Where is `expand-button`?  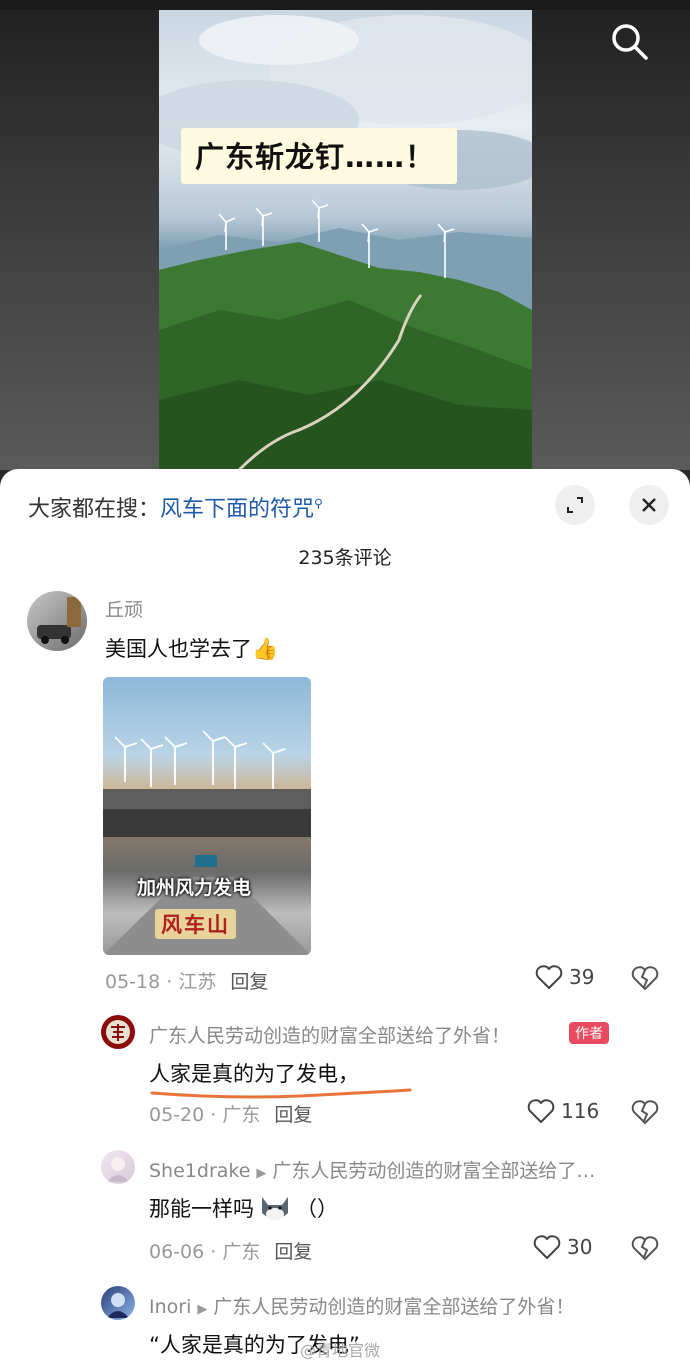
expand-button is located at coordinates (575, 505).